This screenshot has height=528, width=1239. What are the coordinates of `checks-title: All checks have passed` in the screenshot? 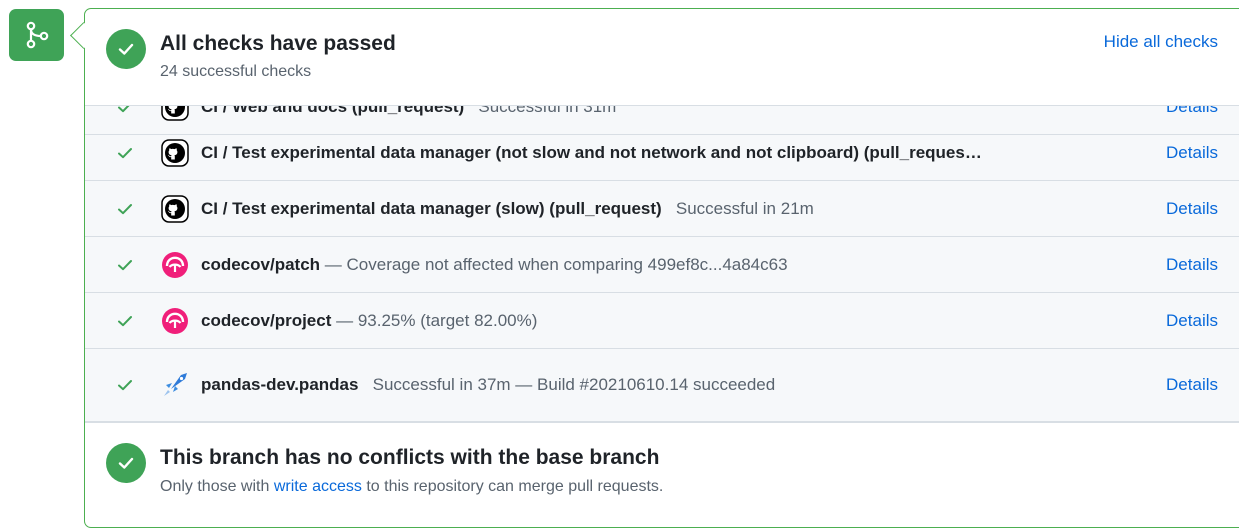 It's located at (278, 43).